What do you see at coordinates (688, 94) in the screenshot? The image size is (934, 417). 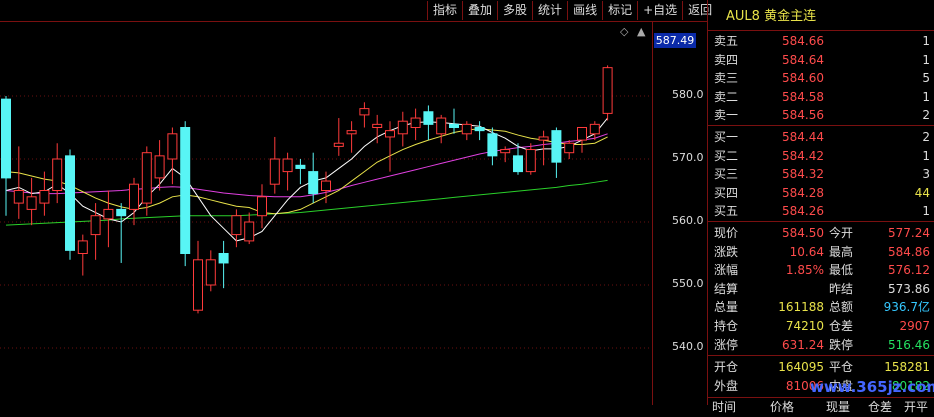 I see `price-axis-label: 580.0` at bounding box center [688, 94].